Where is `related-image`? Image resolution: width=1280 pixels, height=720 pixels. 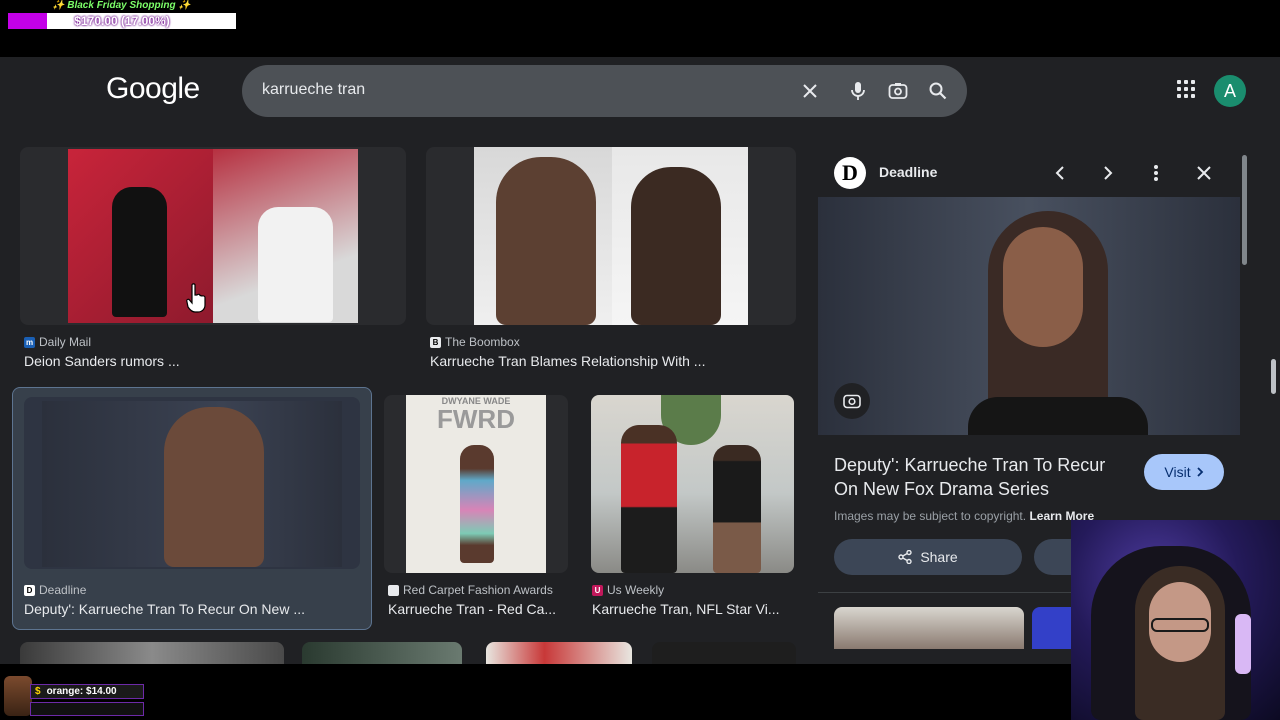 related-image is located at coordinates (929, 628).